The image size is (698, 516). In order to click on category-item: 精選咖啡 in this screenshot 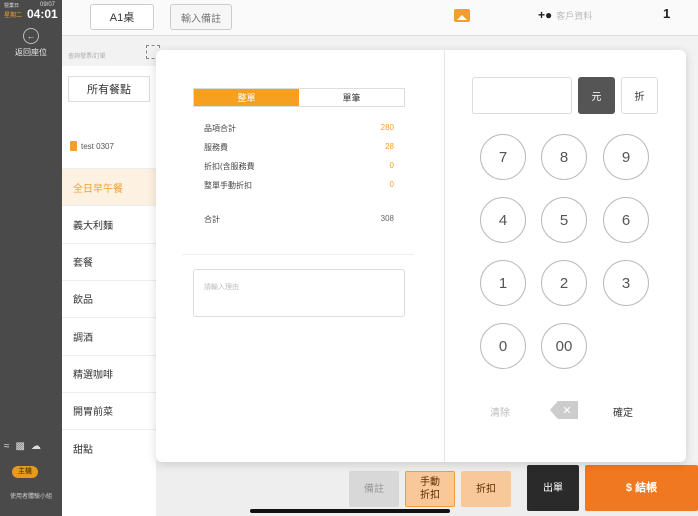, I will do `click(109, 373)`.